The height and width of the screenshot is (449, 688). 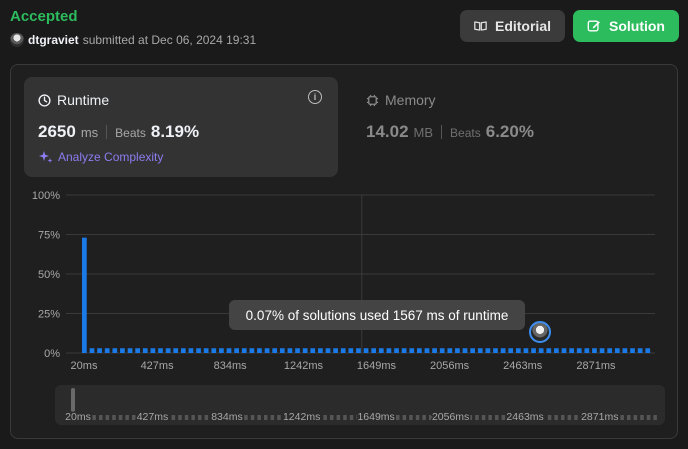 I want to click on scrubber-handle, so click(x=73, y=400).